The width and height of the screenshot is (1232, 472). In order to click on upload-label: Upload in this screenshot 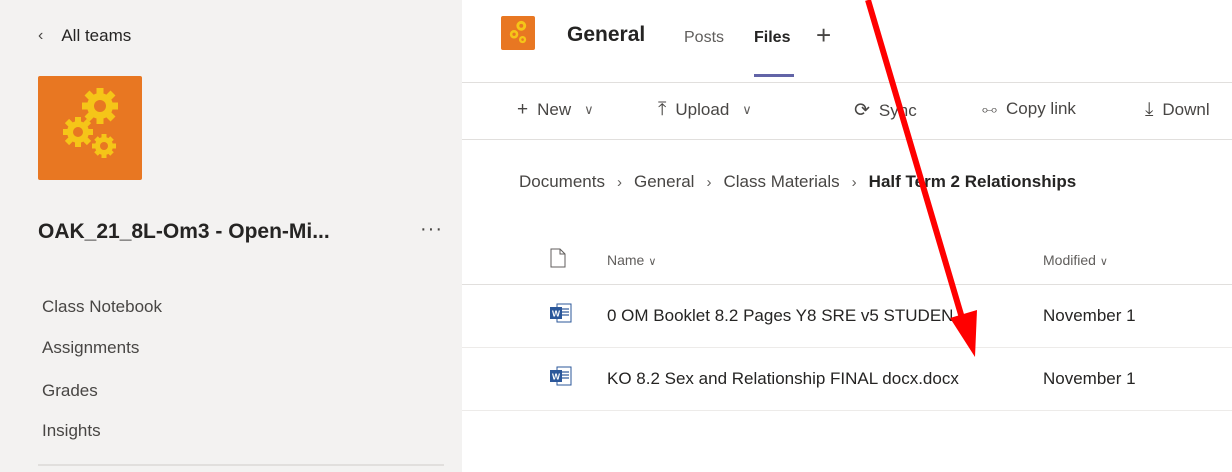, I will do `click(702, 109)`.